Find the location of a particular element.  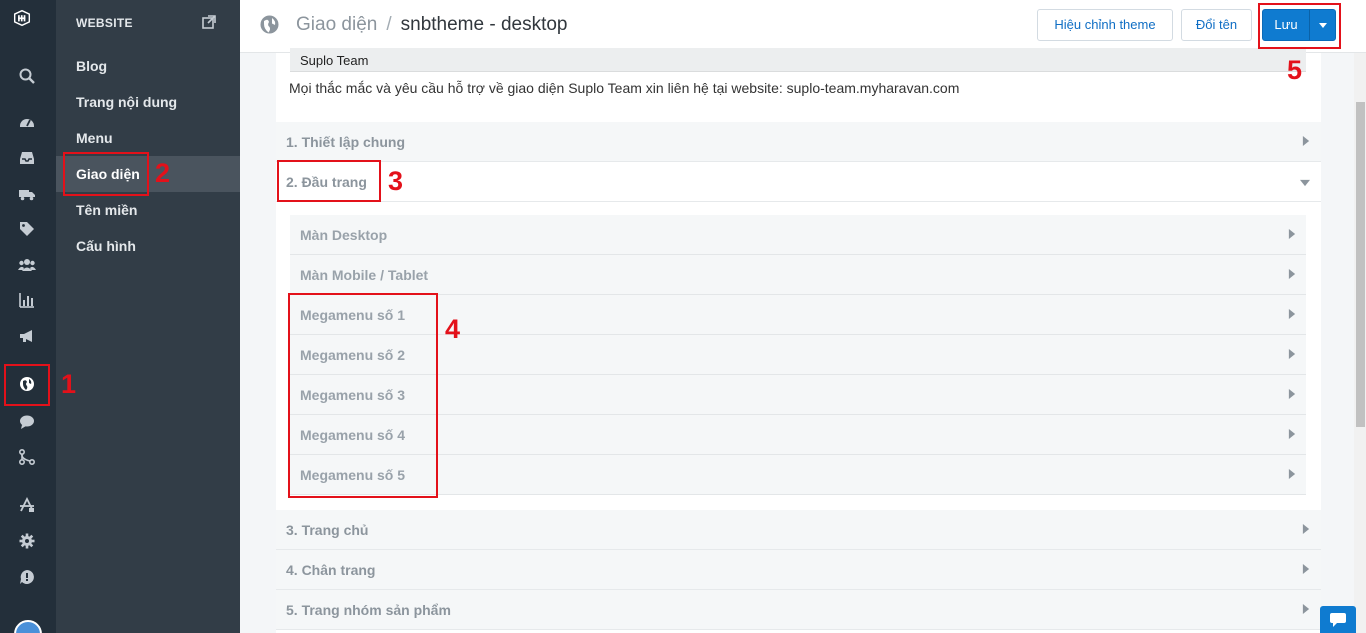

breadcrumb: Giao diện / snbtheme - desktop is located at coordinates (432, 25).